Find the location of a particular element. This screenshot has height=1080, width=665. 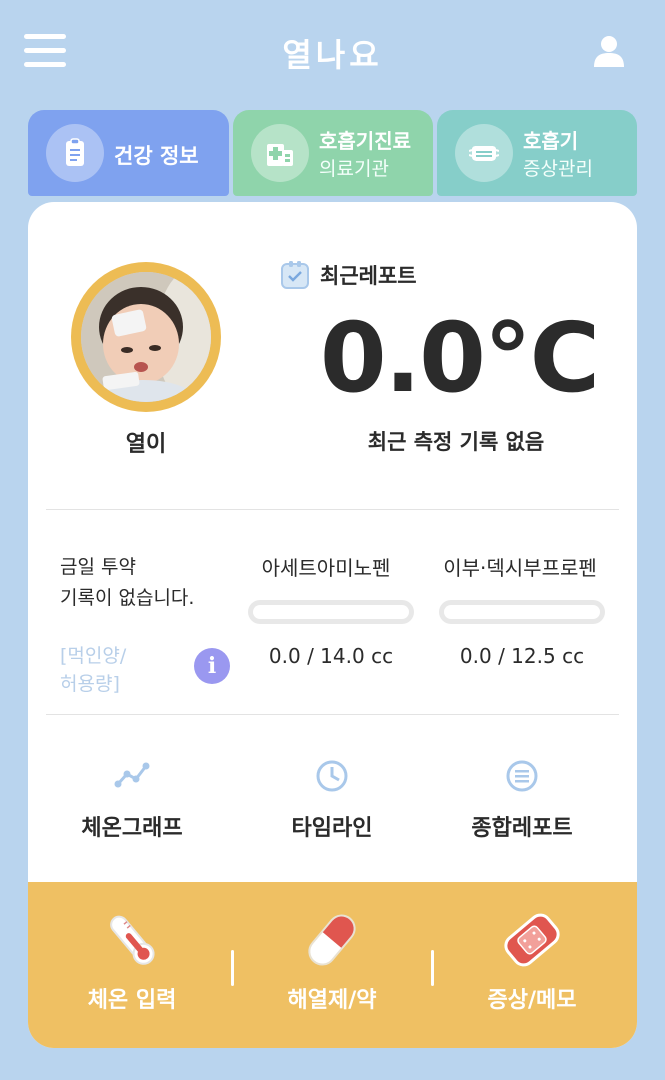

tab-bar: 건강 정보 호흡기진료 의료기관 호흡기 증상관리 is located at coordinates (332, 153).